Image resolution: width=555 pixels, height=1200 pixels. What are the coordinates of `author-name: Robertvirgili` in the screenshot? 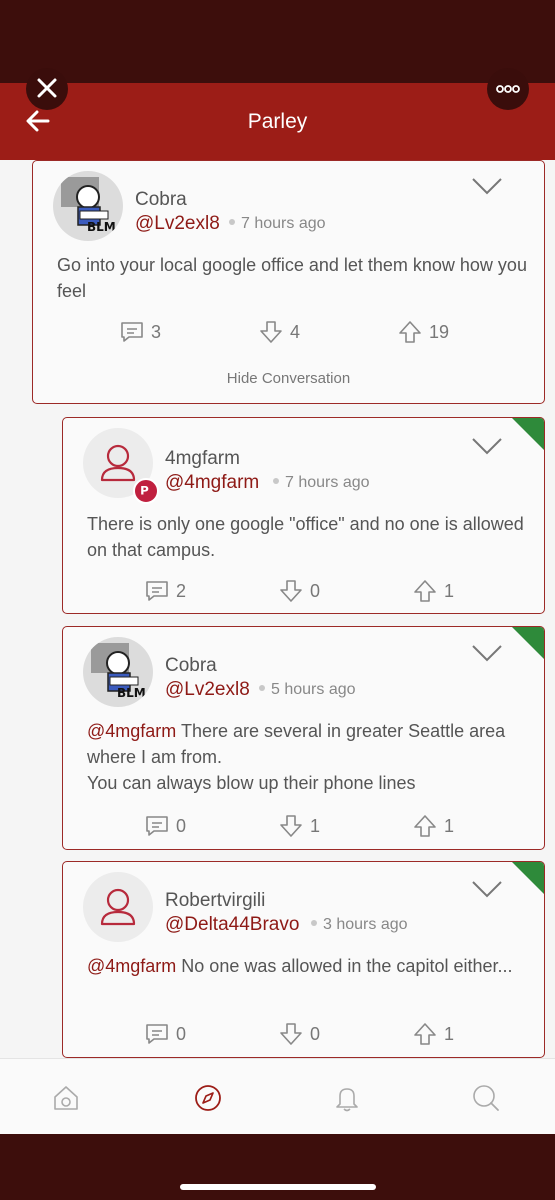 It's located at (215, 901).